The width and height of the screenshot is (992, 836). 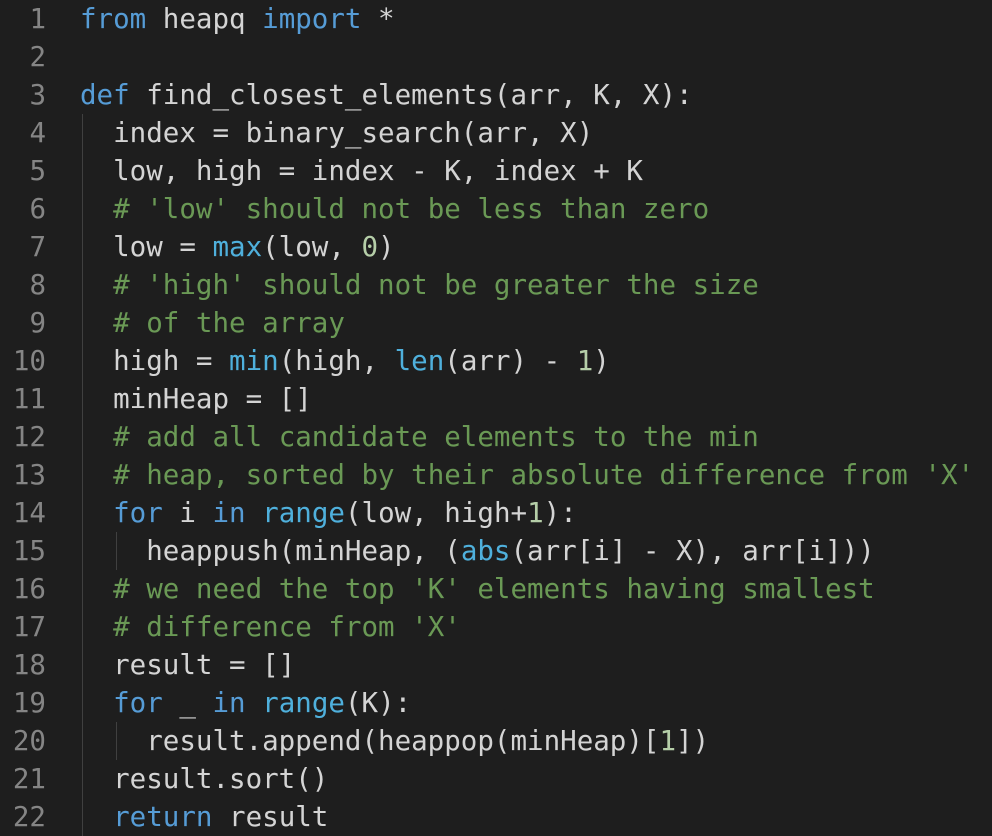 I want to click on code-line-14: 14 for i in range(low, high+1):, so click(x=496, y=513).